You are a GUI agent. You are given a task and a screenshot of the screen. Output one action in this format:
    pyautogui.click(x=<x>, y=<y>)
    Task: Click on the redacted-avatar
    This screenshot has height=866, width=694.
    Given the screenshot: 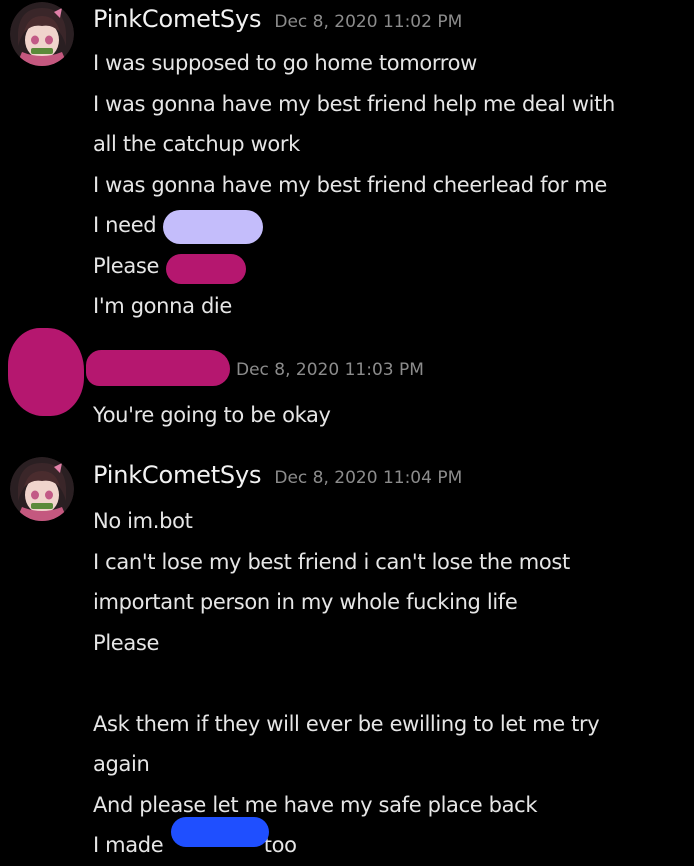 What is the action you would take?
    pyautogui.click(x=46, y=372)
    